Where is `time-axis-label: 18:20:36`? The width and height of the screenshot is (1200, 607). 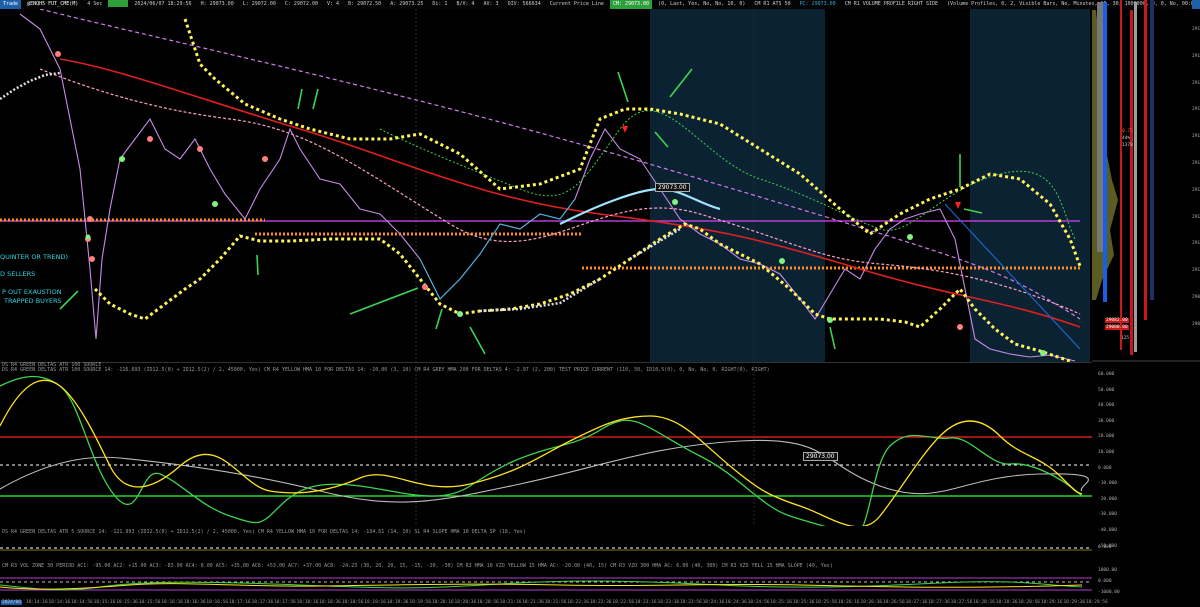
time-axis-label: 18:20:36 is located at coordinates (465, 602).